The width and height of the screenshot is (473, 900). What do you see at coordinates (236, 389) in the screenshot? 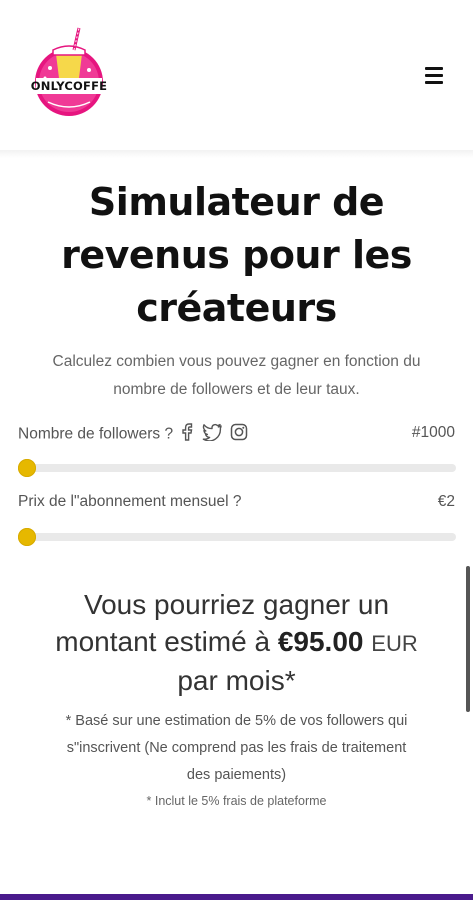
I see `subtitle-line: nombre de followers et de leur taux.` at bounding box center [236, 389].